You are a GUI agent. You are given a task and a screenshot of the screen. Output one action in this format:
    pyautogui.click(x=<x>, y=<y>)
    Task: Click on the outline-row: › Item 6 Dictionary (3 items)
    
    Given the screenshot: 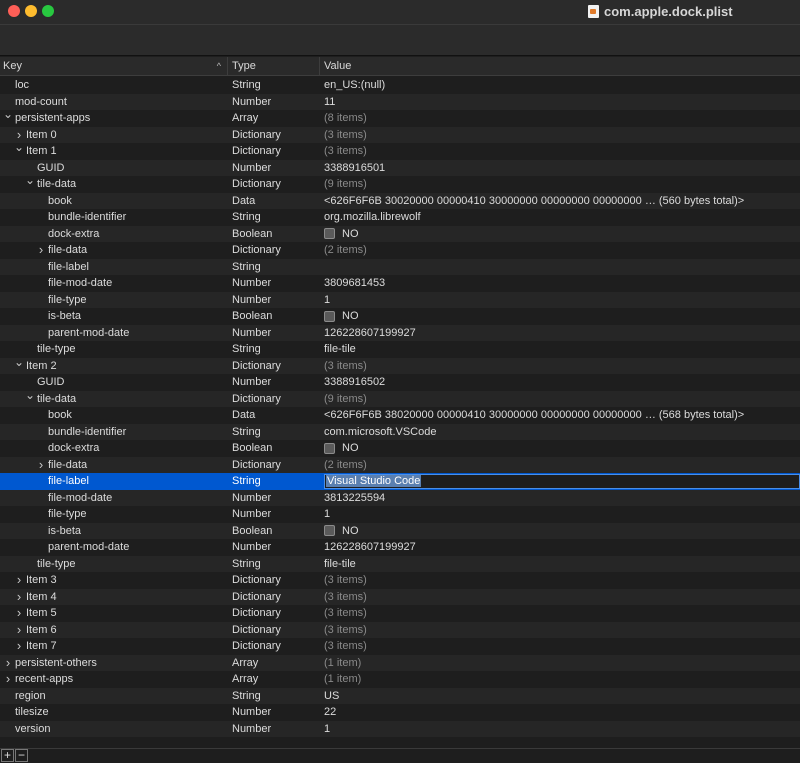 What is the action you would take?
    pyautogui.click(x=400, y=630)
    